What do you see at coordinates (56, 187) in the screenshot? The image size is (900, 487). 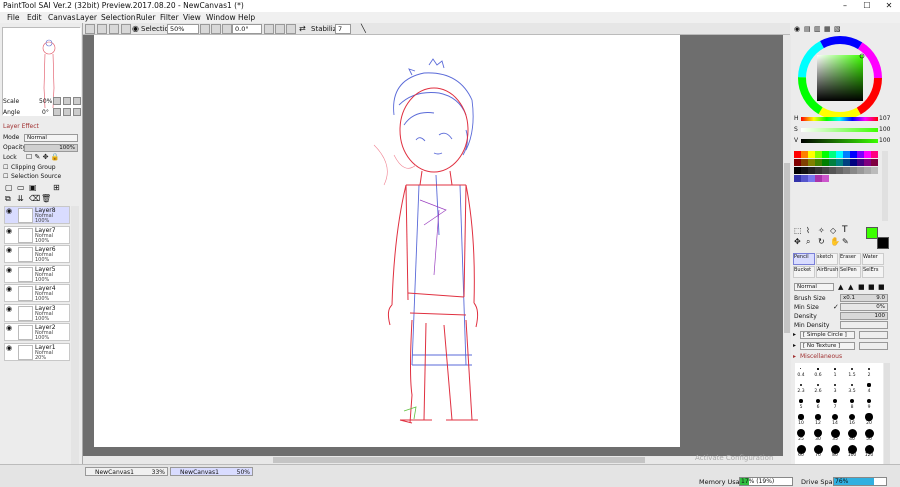 I see `layer-props-icon: ⊞` at bounding box center [56, 187].